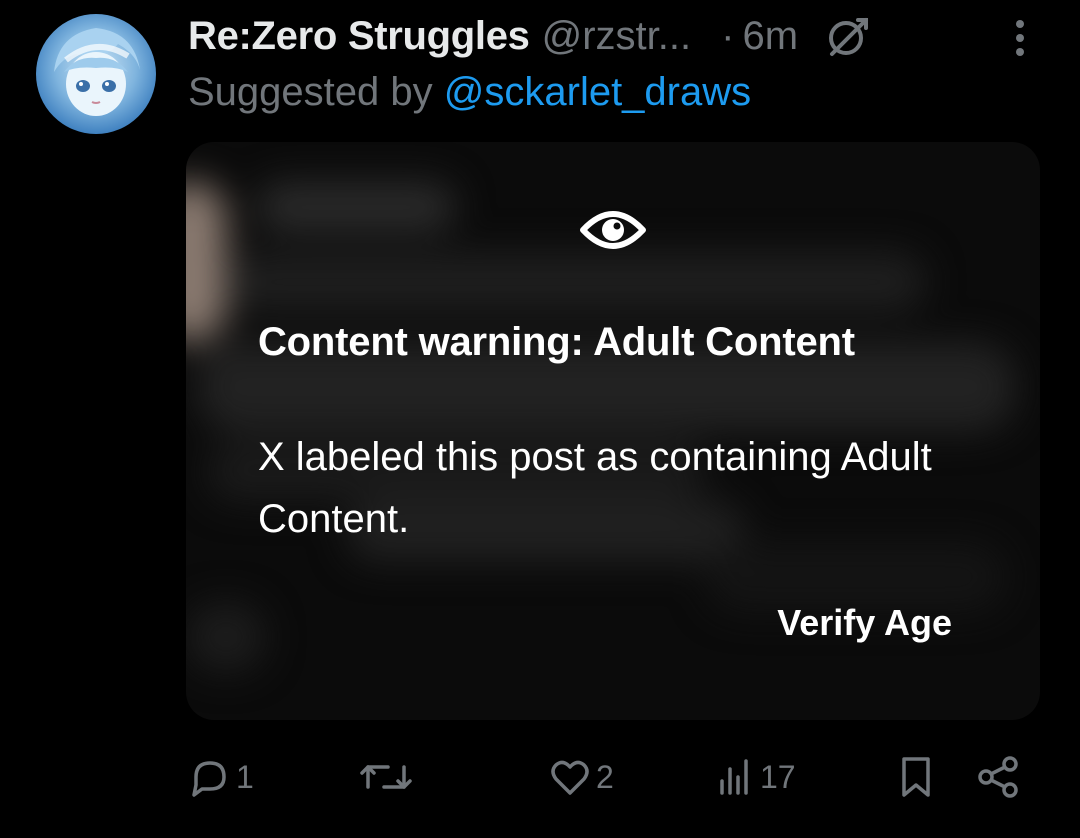 This screenshot has height=838, width=1080. I want to click on like-count: 2, so click(605, 776).